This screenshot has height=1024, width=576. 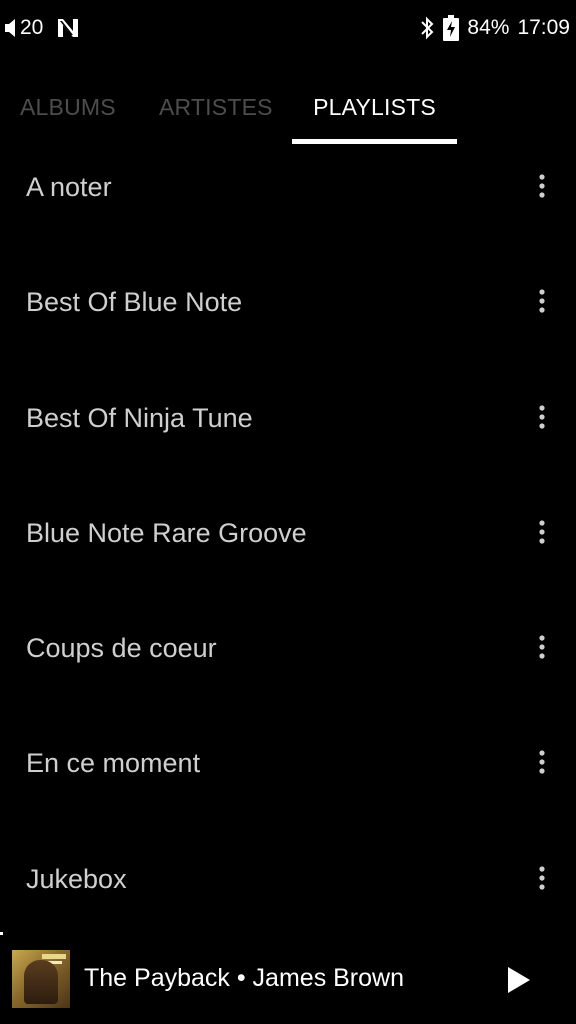 I want to click on status-left: 20, so click(x=41, y=28).